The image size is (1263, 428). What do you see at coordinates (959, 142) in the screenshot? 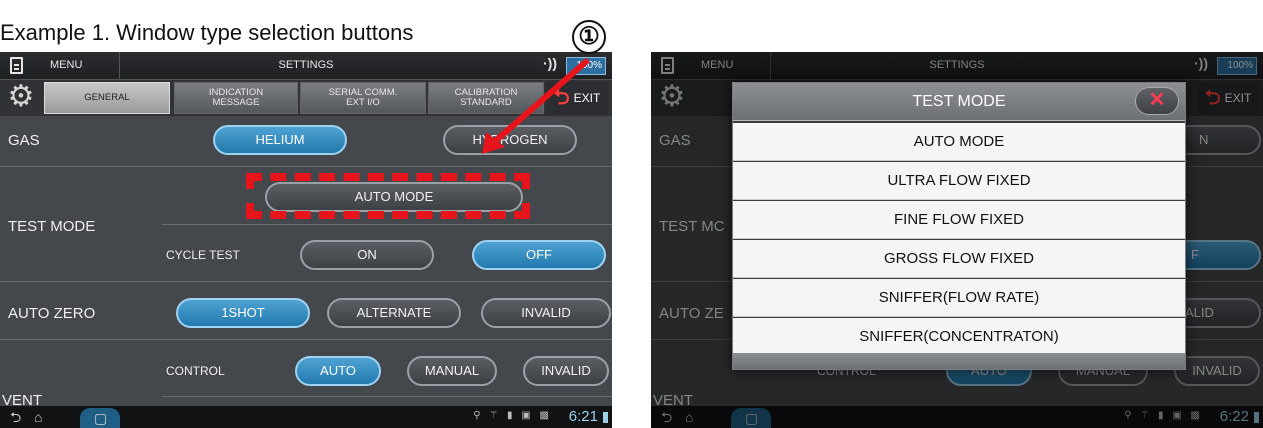
I see `option-auto-mode: AUTO MODE` at bounding box center [959, 142].